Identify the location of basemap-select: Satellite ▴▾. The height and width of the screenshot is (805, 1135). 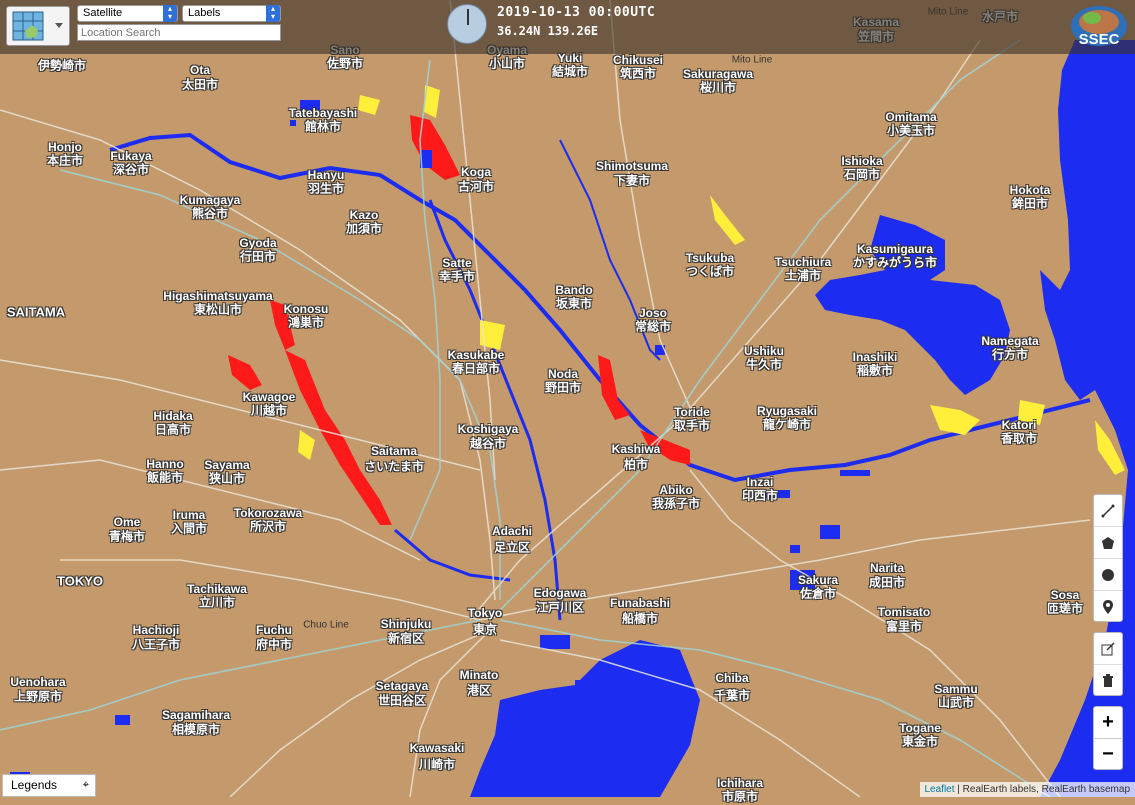
(127, 13).